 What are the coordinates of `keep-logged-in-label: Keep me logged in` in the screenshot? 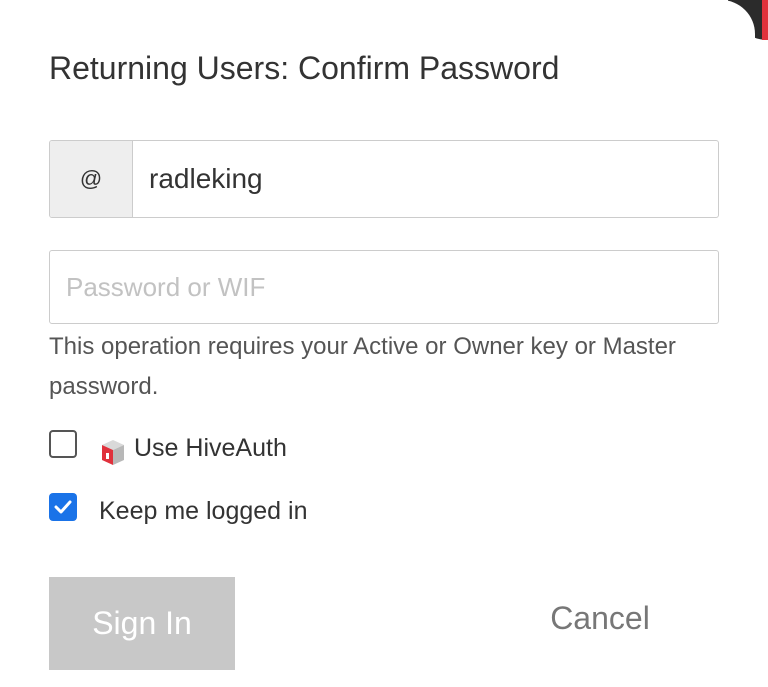 It's located at (203, 511).